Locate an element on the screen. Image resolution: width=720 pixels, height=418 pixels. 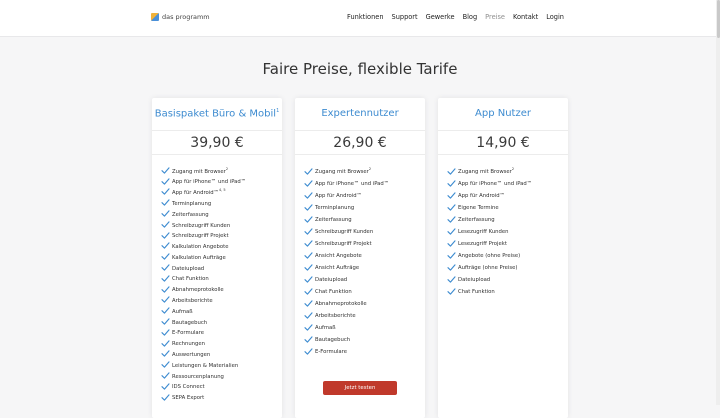
feature-item: Aufmaß is located at coordinates (203, 310).